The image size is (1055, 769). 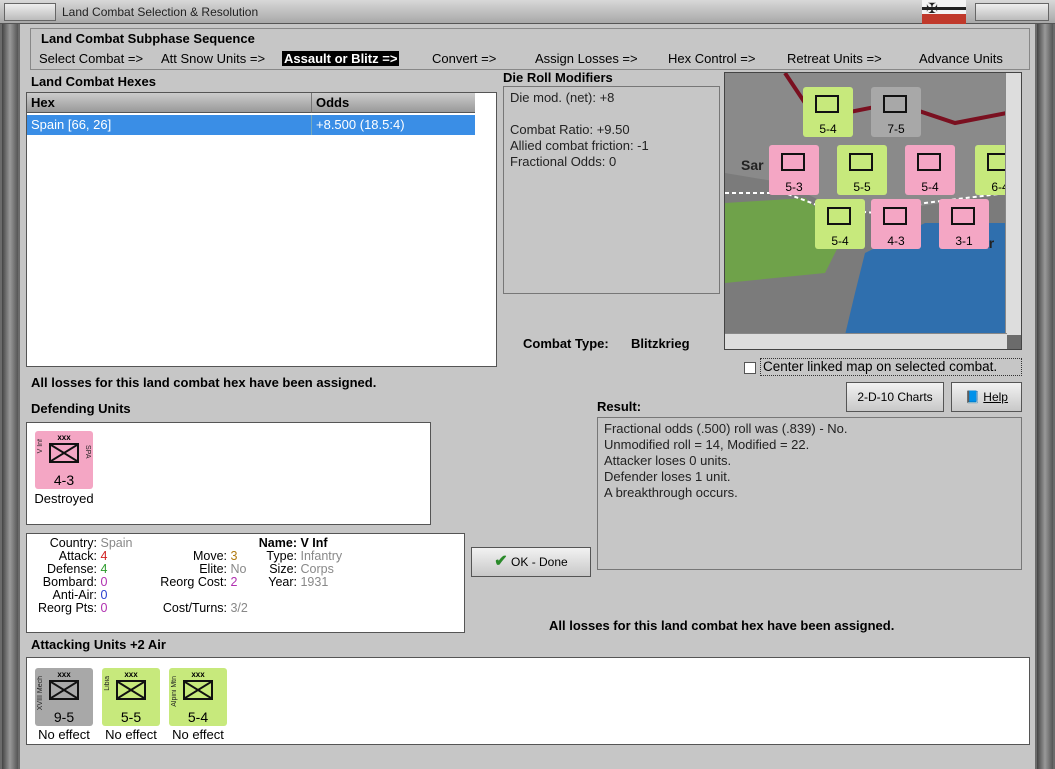 I want to click on help-button: 📘 Help, so click(x=986, y=397).